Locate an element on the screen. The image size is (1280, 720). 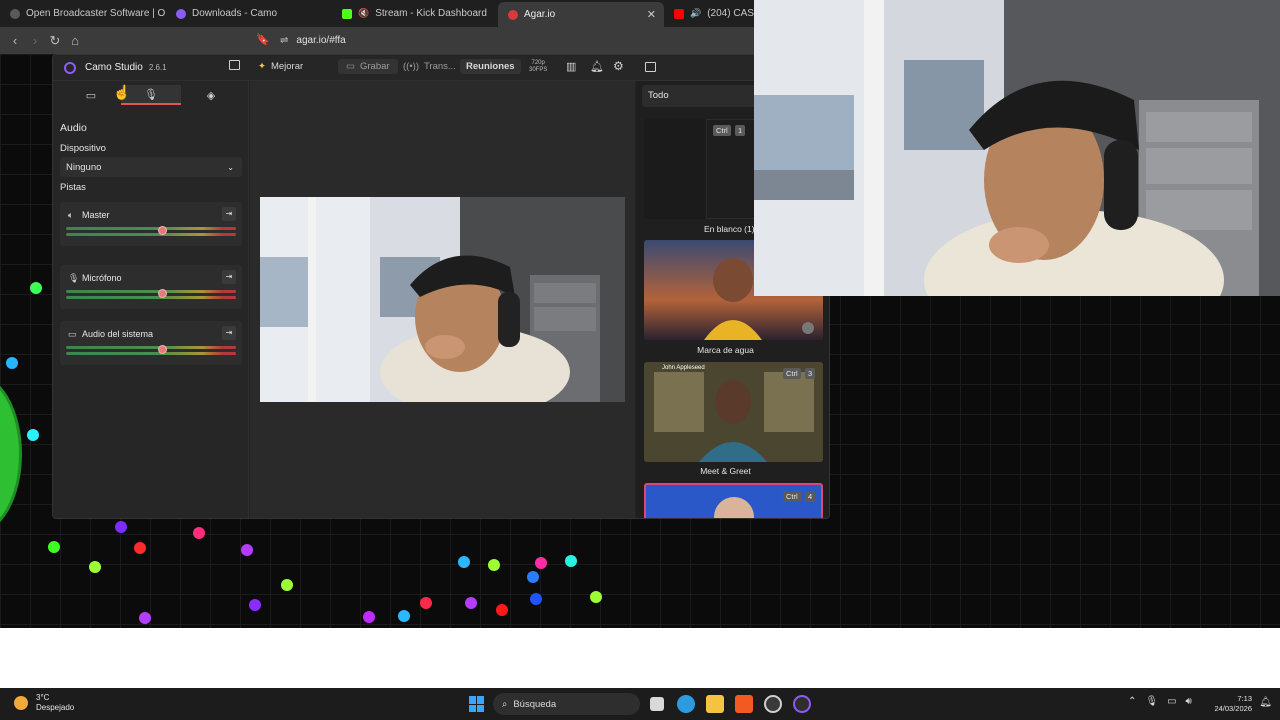
url-field: ⇌ agar.io/#ffa is located at coordinates (313, 40).